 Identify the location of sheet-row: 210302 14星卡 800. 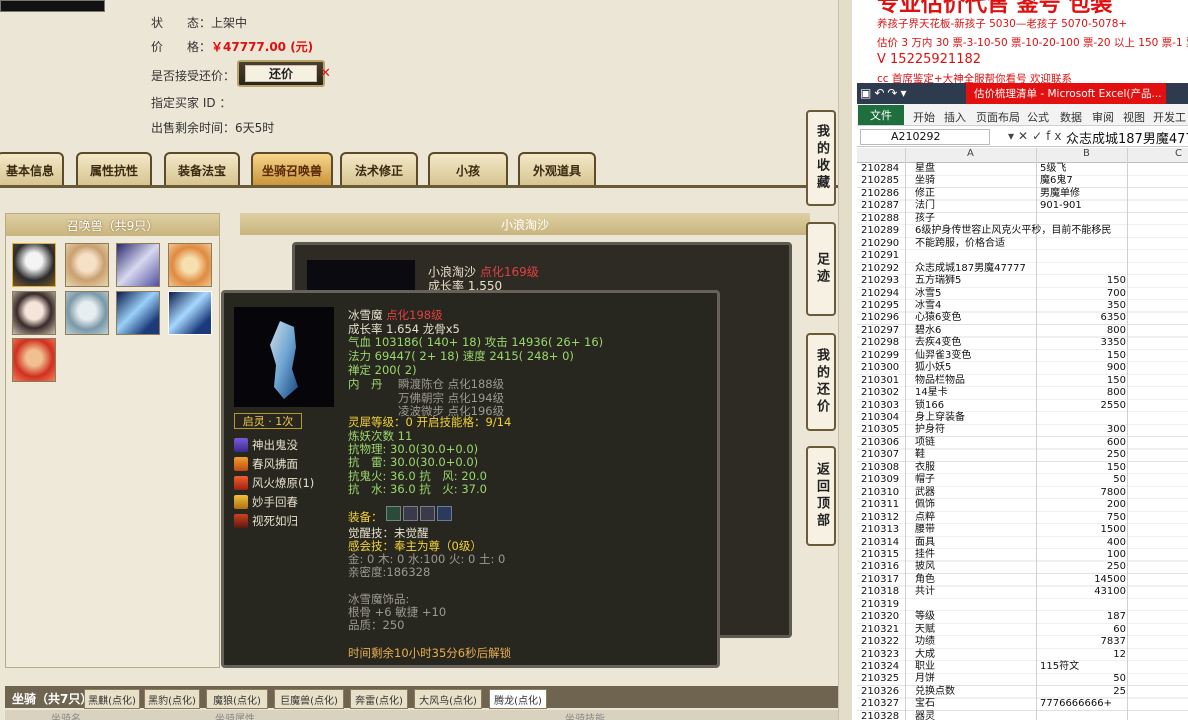
(1024, 393).